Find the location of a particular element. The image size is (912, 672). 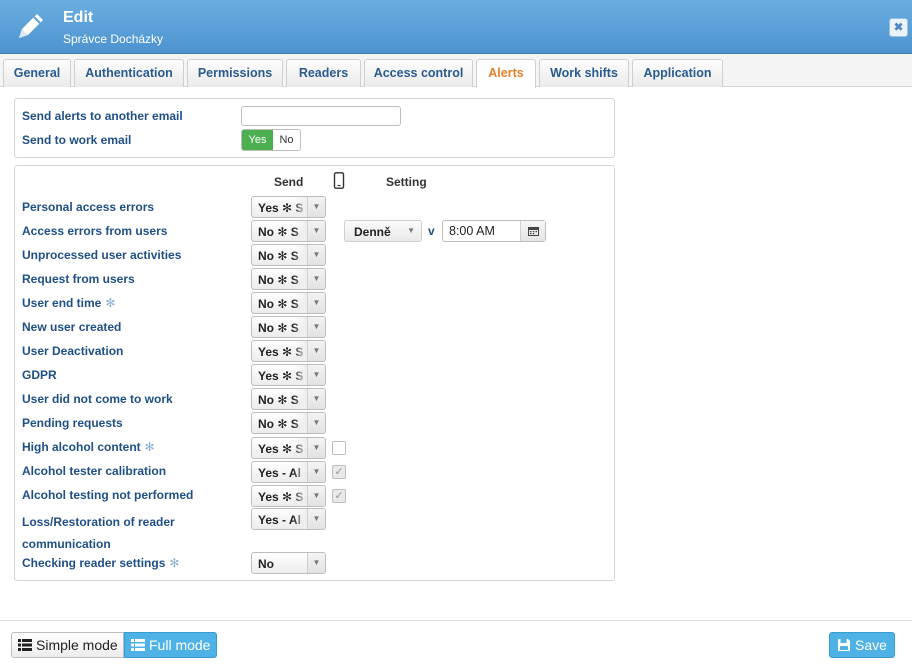

pencil-icon is located at coordinates (31, 26).